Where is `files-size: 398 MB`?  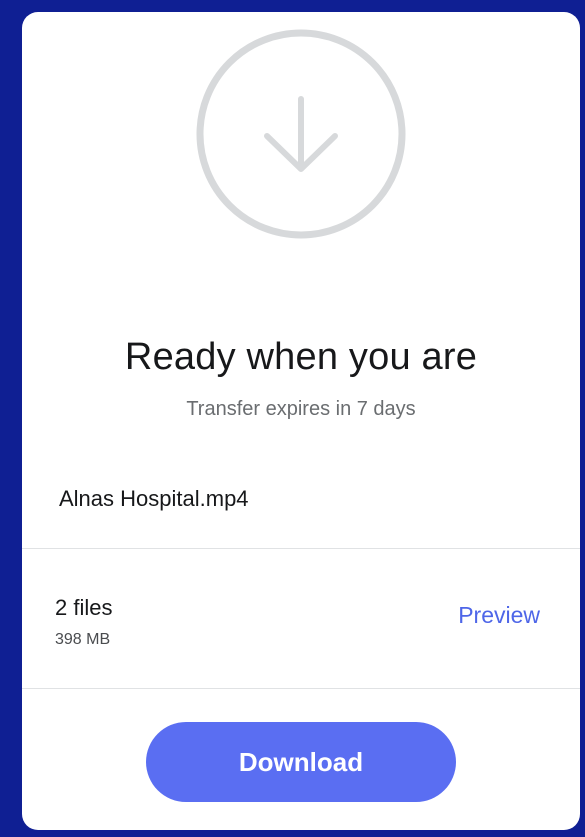
files-size: 398 MB is located at coordinates (83, 639).